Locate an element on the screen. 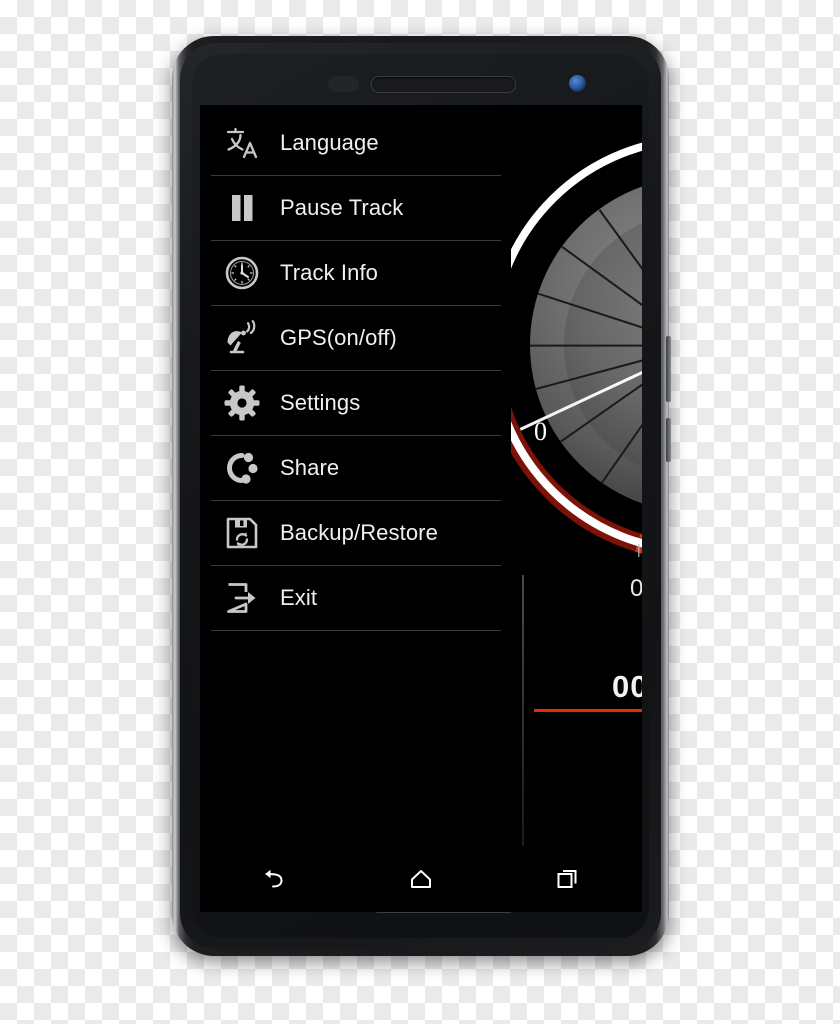 Image resolution: width=840 pixels, height=1024 pixels. android-navigation-bar is located at coordinates (421, 879).